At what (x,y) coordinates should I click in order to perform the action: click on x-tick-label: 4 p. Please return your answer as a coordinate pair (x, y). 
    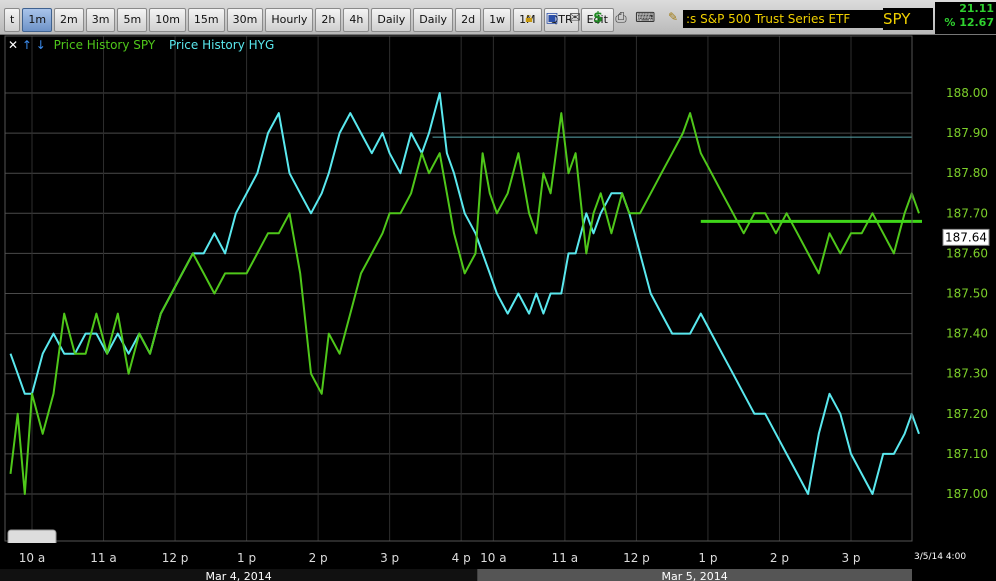
    Looking at the image, I should click on (461, 558).